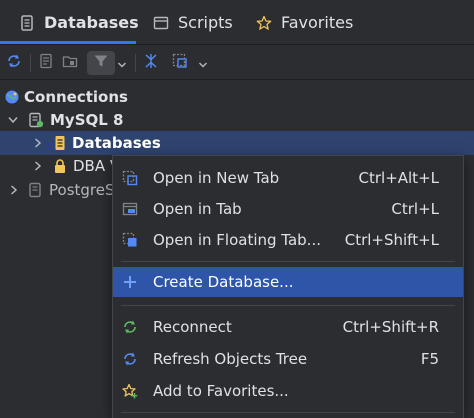 This screenshot has height=418, width=474. I want to click on mysql-connection-icon, so click(36, 120).